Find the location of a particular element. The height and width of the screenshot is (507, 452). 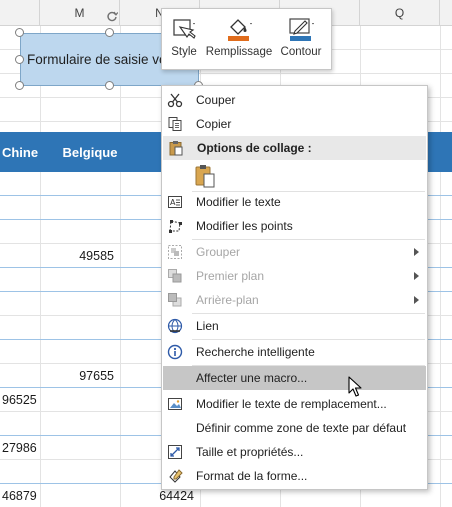

copy-icon is located at coordinates (175, 124).